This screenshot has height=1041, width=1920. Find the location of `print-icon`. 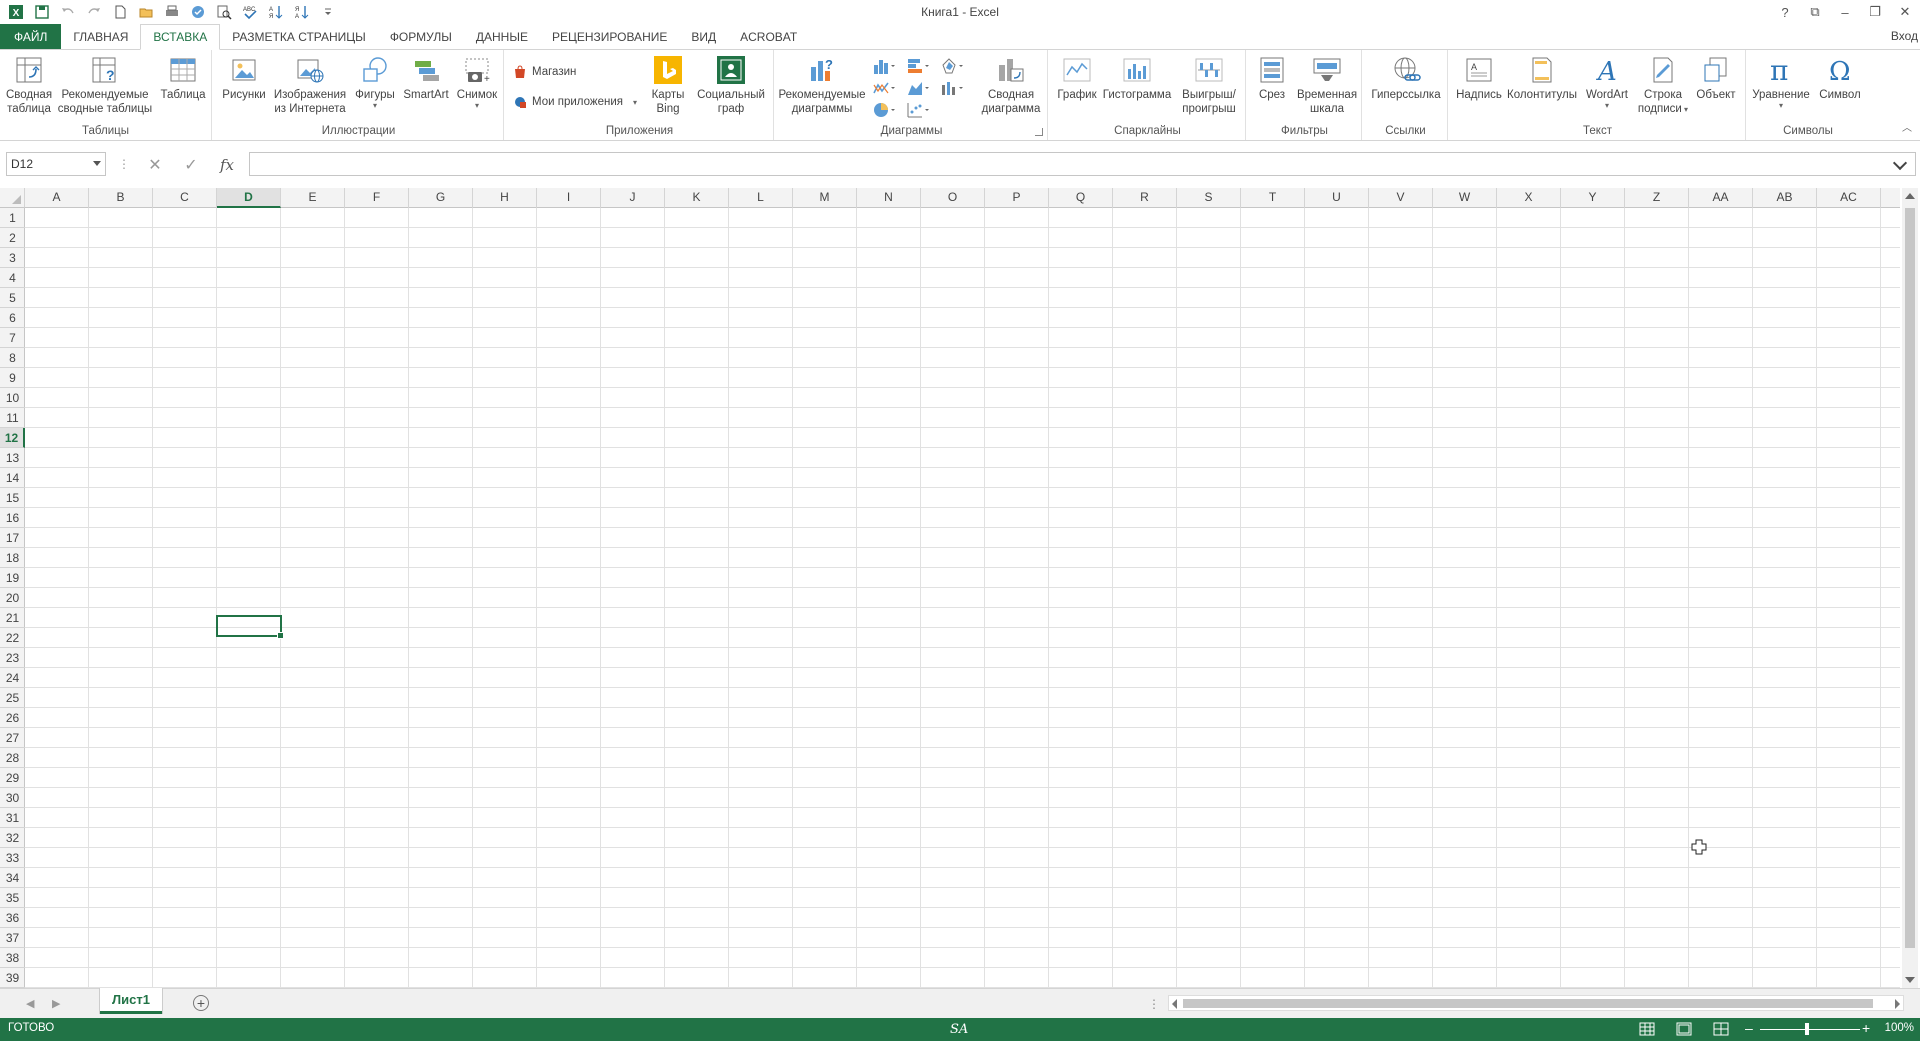

print-icon is located at coordinates (172, 12).